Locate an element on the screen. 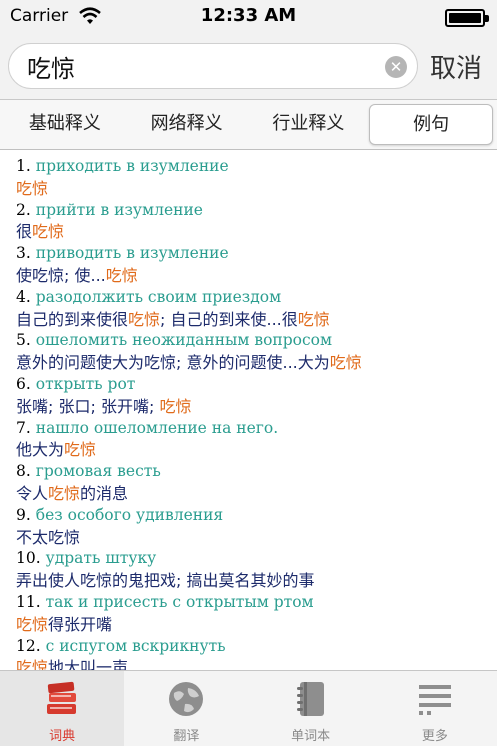 This screenshot has height=746, width=497. tabbar-label: 单词本 is located at coordinates (311, 736).